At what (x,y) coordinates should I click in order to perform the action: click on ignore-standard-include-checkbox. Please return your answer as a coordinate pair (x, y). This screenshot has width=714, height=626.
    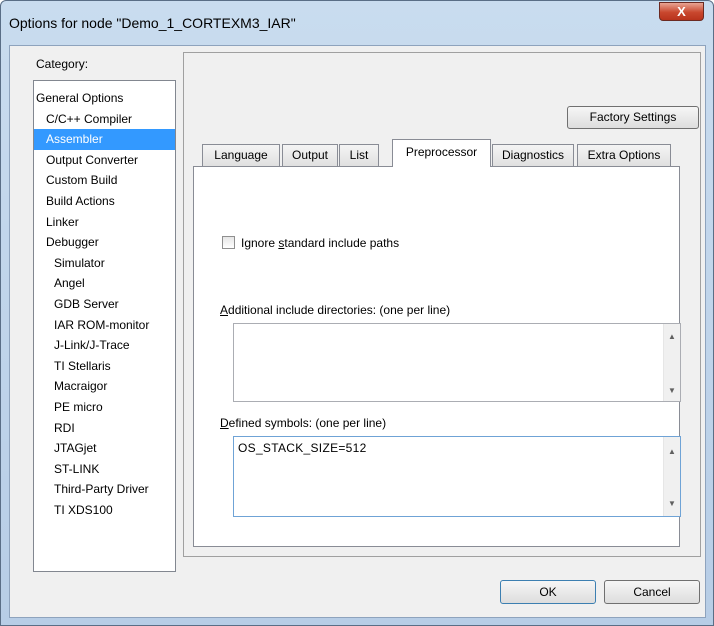
    Looking at the image, I should click on (228, 242).